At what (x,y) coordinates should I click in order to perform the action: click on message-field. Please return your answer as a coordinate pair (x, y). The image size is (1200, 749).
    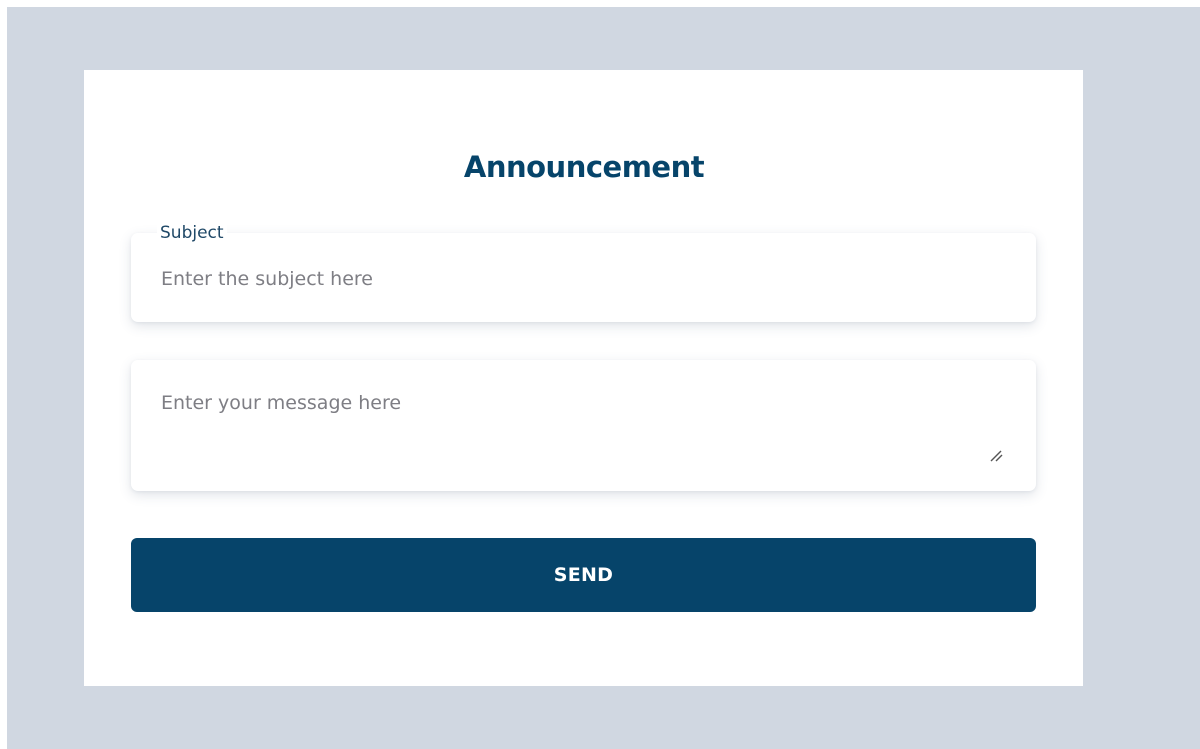
    Looking at the image, I should click on (583, 425).